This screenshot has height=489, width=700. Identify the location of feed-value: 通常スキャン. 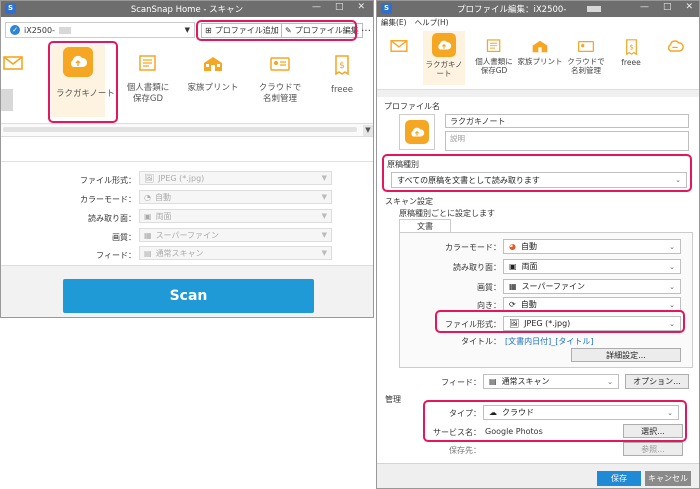
(525, 381).